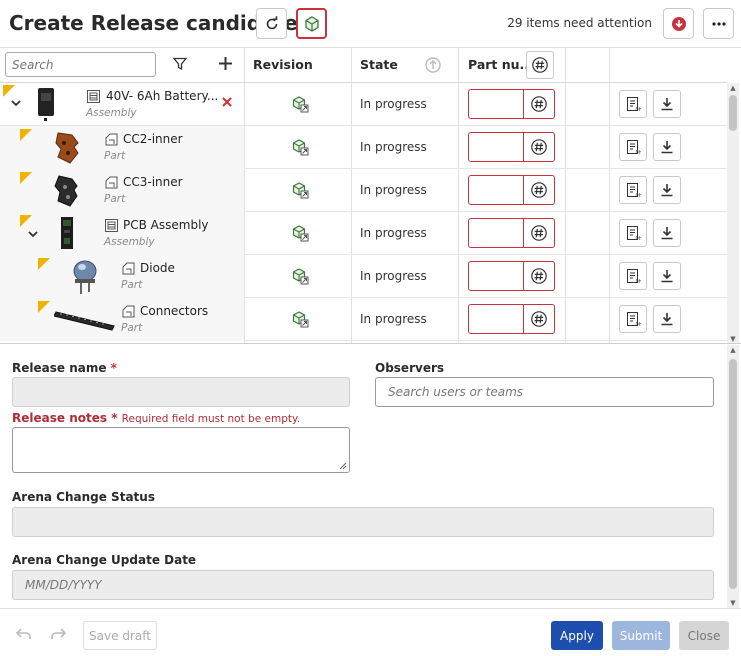  Describe the element at coordinates (363, 522) in the screenshot. I see `arena-status-field` at that location.